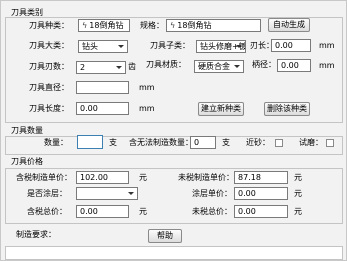 This screenshot has height=261, width=347. Describe the element at coordinates (107, 193) in the screenshot. I see `coating-select` at that location.